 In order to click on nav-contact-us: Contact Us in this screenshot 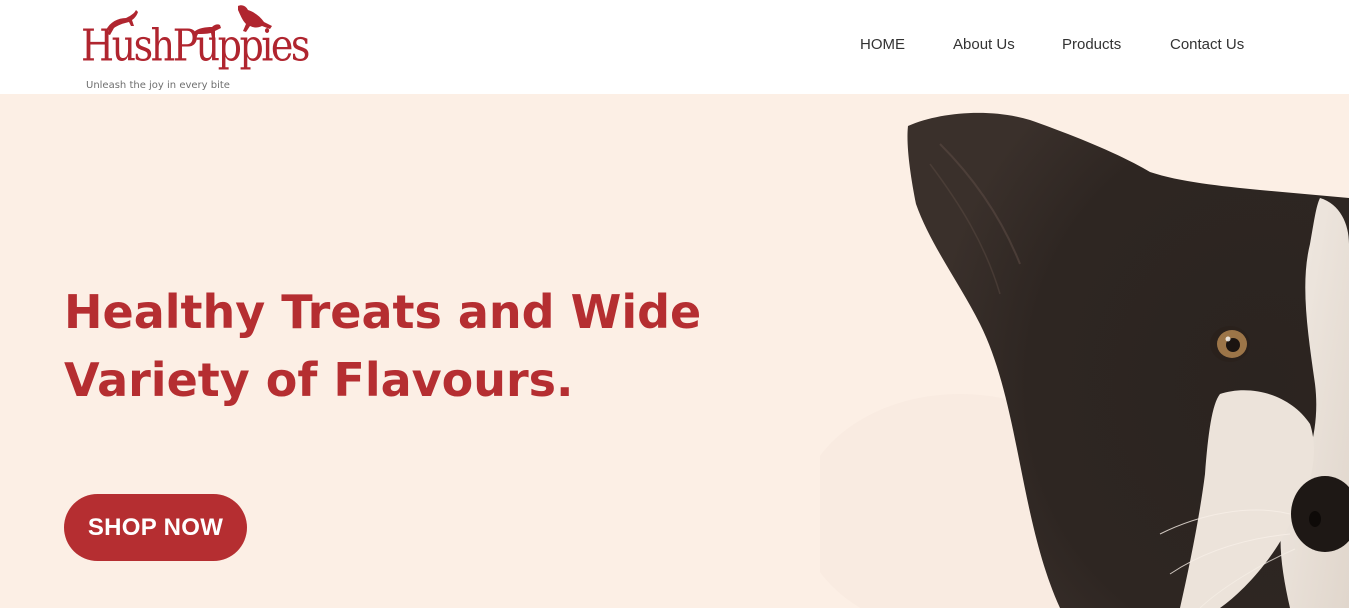, I will do `click(1207, 46)`.